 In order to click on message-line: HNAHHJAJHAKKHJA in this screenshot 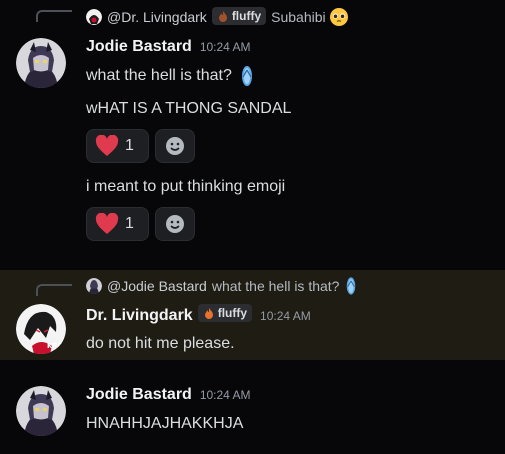, I will do `click(165, 423)`.